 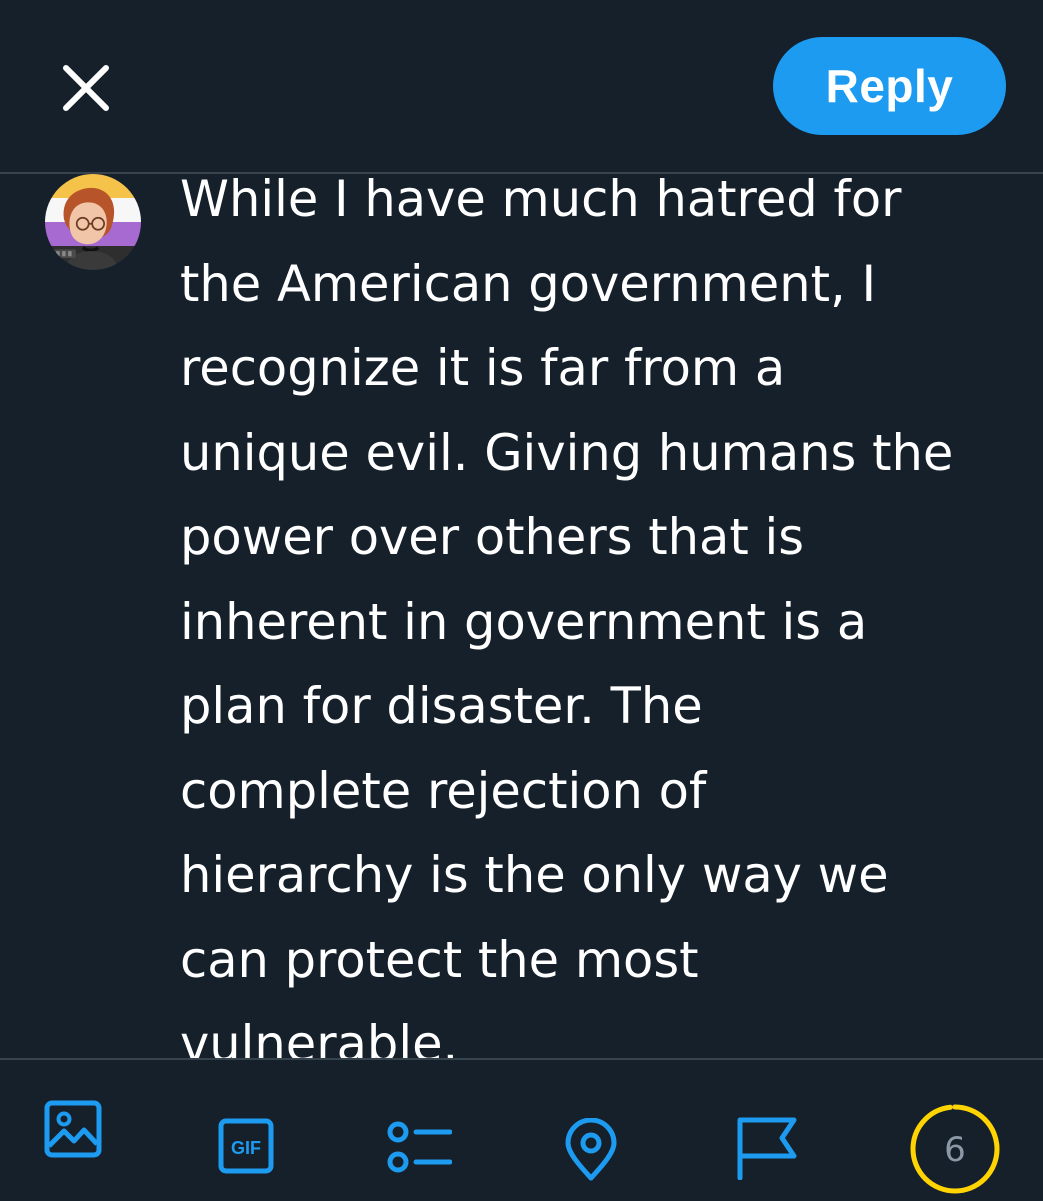 I want to click on add-location-button, so click(x=591, y=1149).